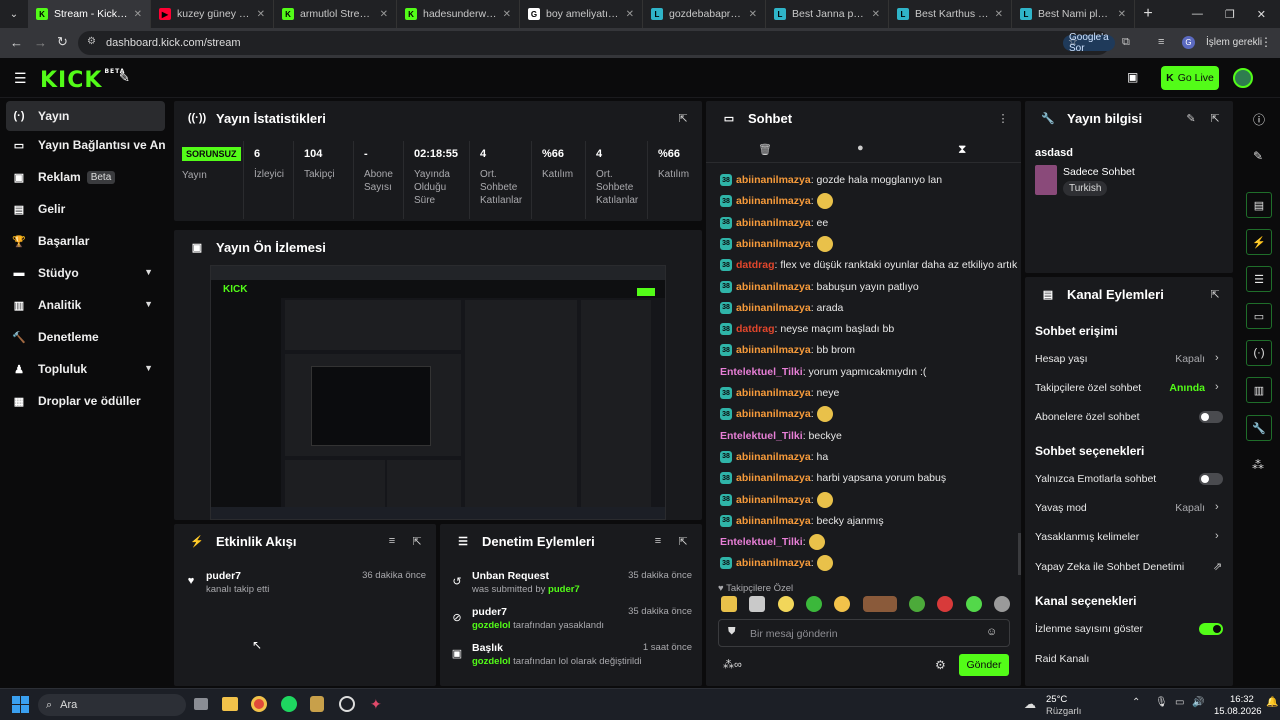  Describe the element at coordinates (1190, 78) in the screenshot. I see `go-live-button: K Go Live` at that location.